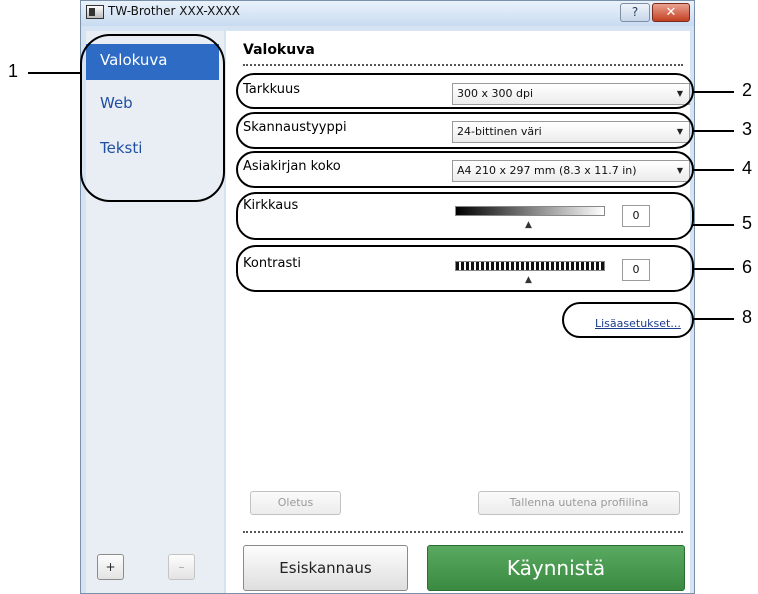  What do you see at coordinates (747, 317) in the screenshot?
I see `callout-number-8: 8` at bounding box center [747, 317].